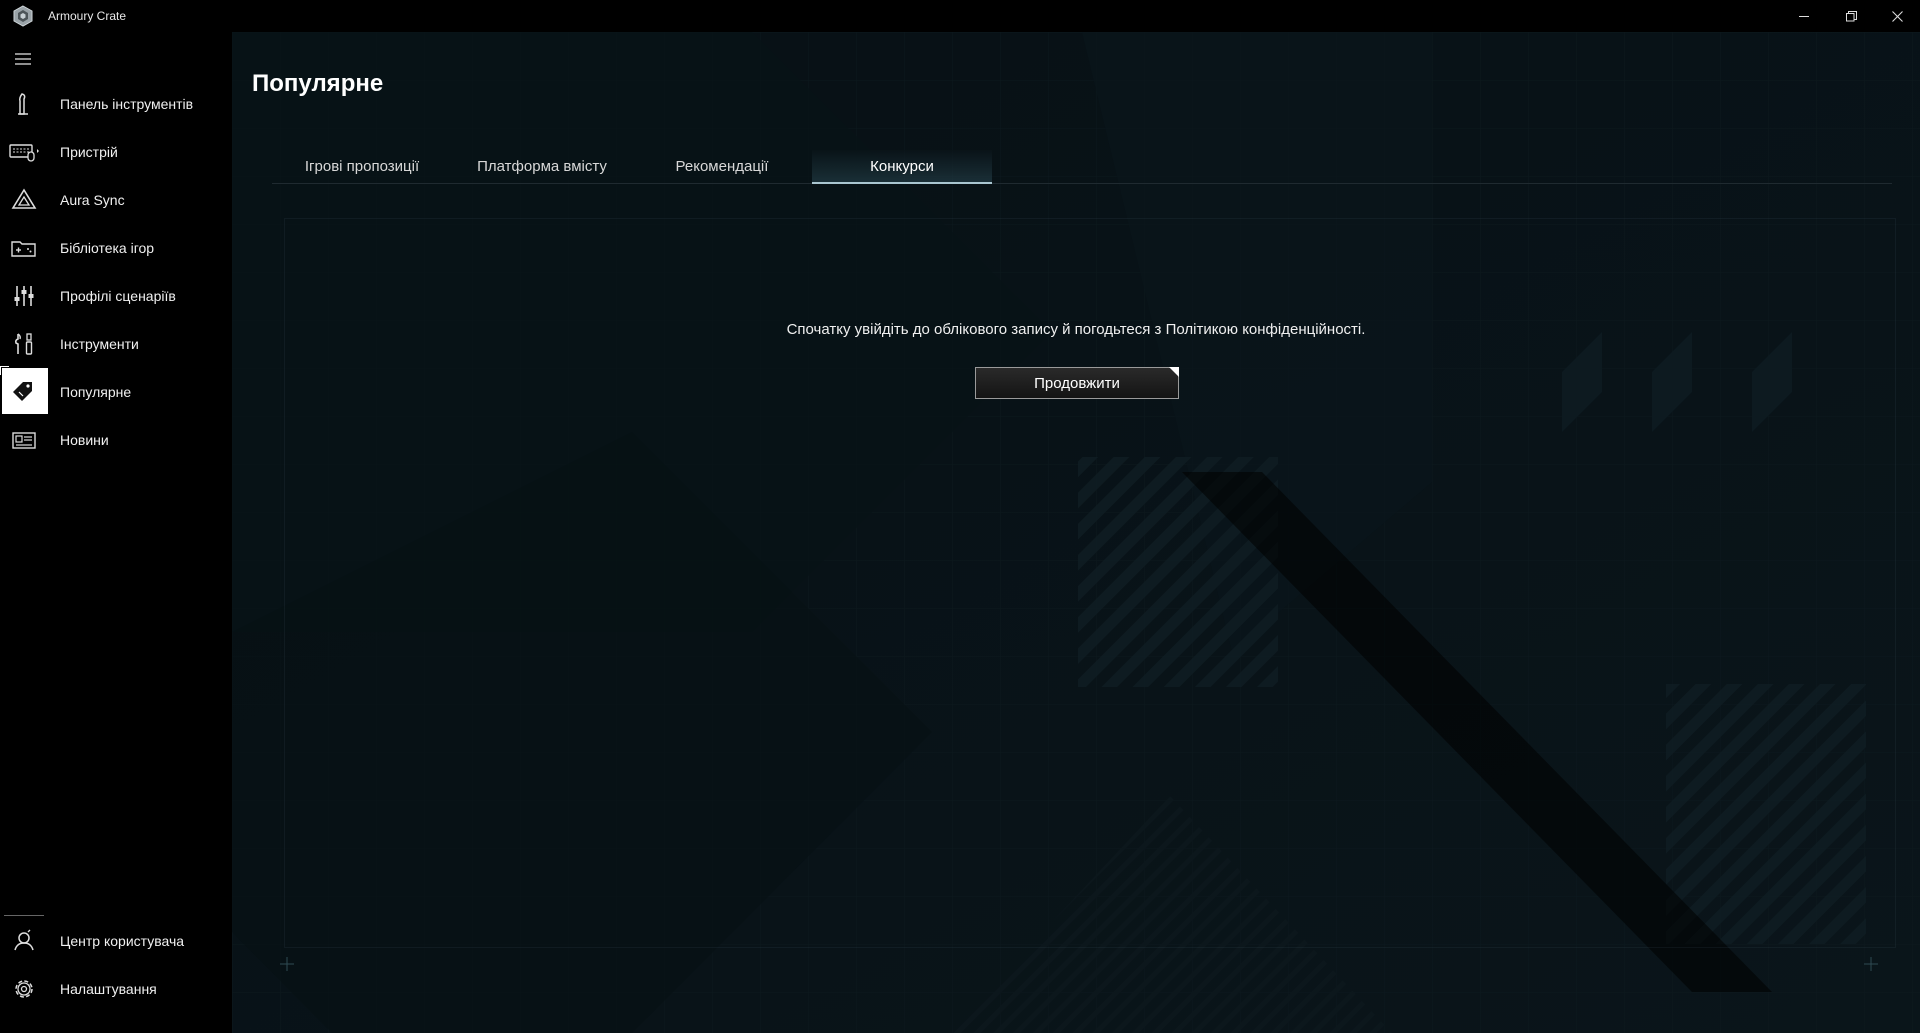  Describe the element at coordinates (122, 941) in the screenshot. I see `sidebar-item-label: Центр користувача` at that location.